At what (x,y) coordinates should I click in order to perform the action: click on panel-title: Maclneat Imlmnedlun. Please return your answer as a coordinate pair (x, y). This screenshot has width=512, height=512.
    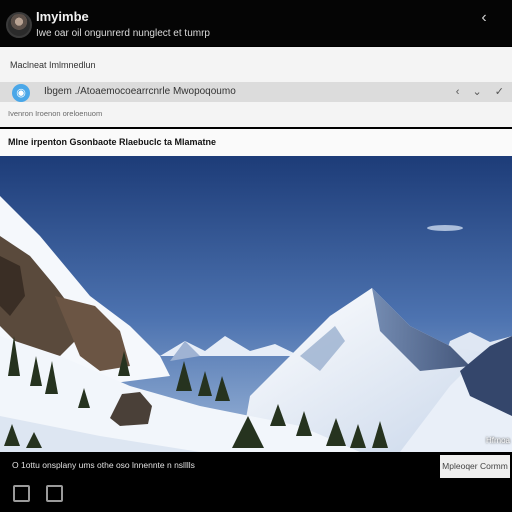
    Looking at the image, I should click on (53, 65).